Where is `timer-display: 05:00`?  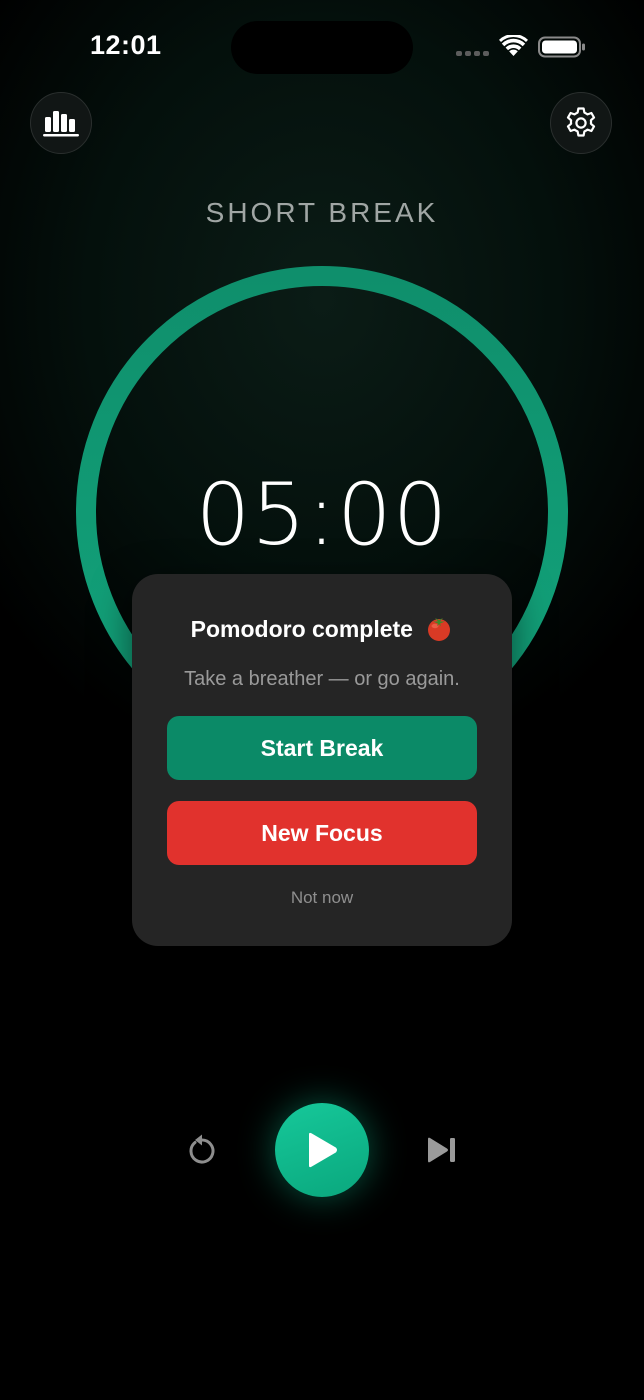
timer-display: 05:00 is located at coordinates (322, 515).